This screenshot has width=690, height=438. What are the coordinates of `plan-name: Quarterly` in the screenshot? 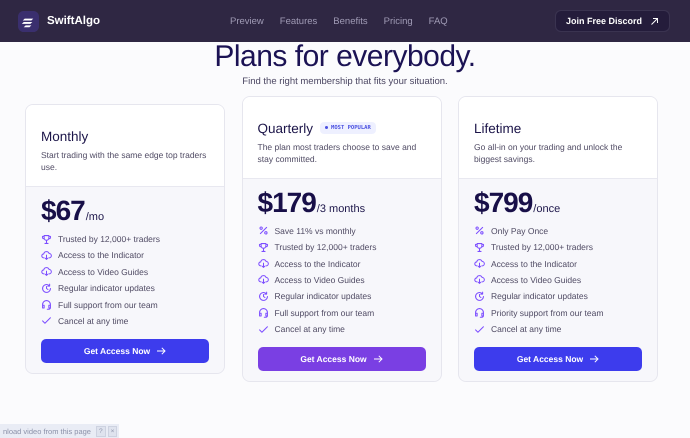 It's located at (286, 128).